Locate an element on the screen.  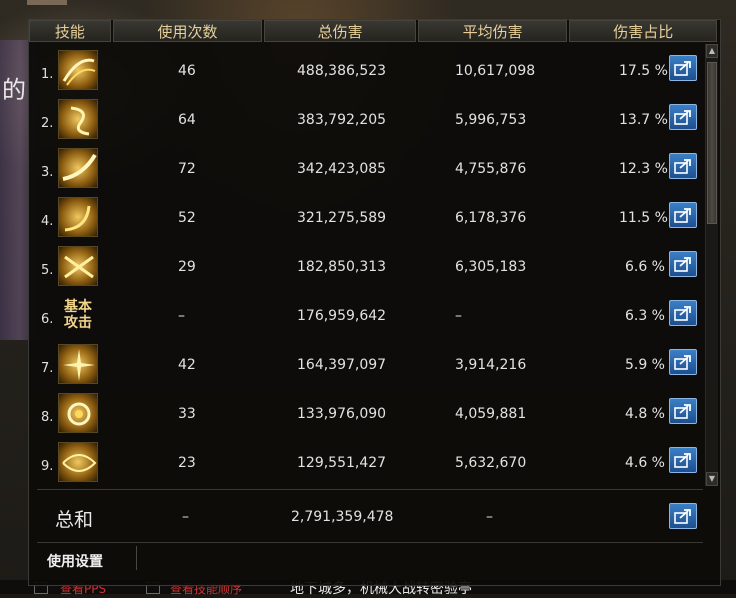
top-badge is located at coordinates (47, 2).